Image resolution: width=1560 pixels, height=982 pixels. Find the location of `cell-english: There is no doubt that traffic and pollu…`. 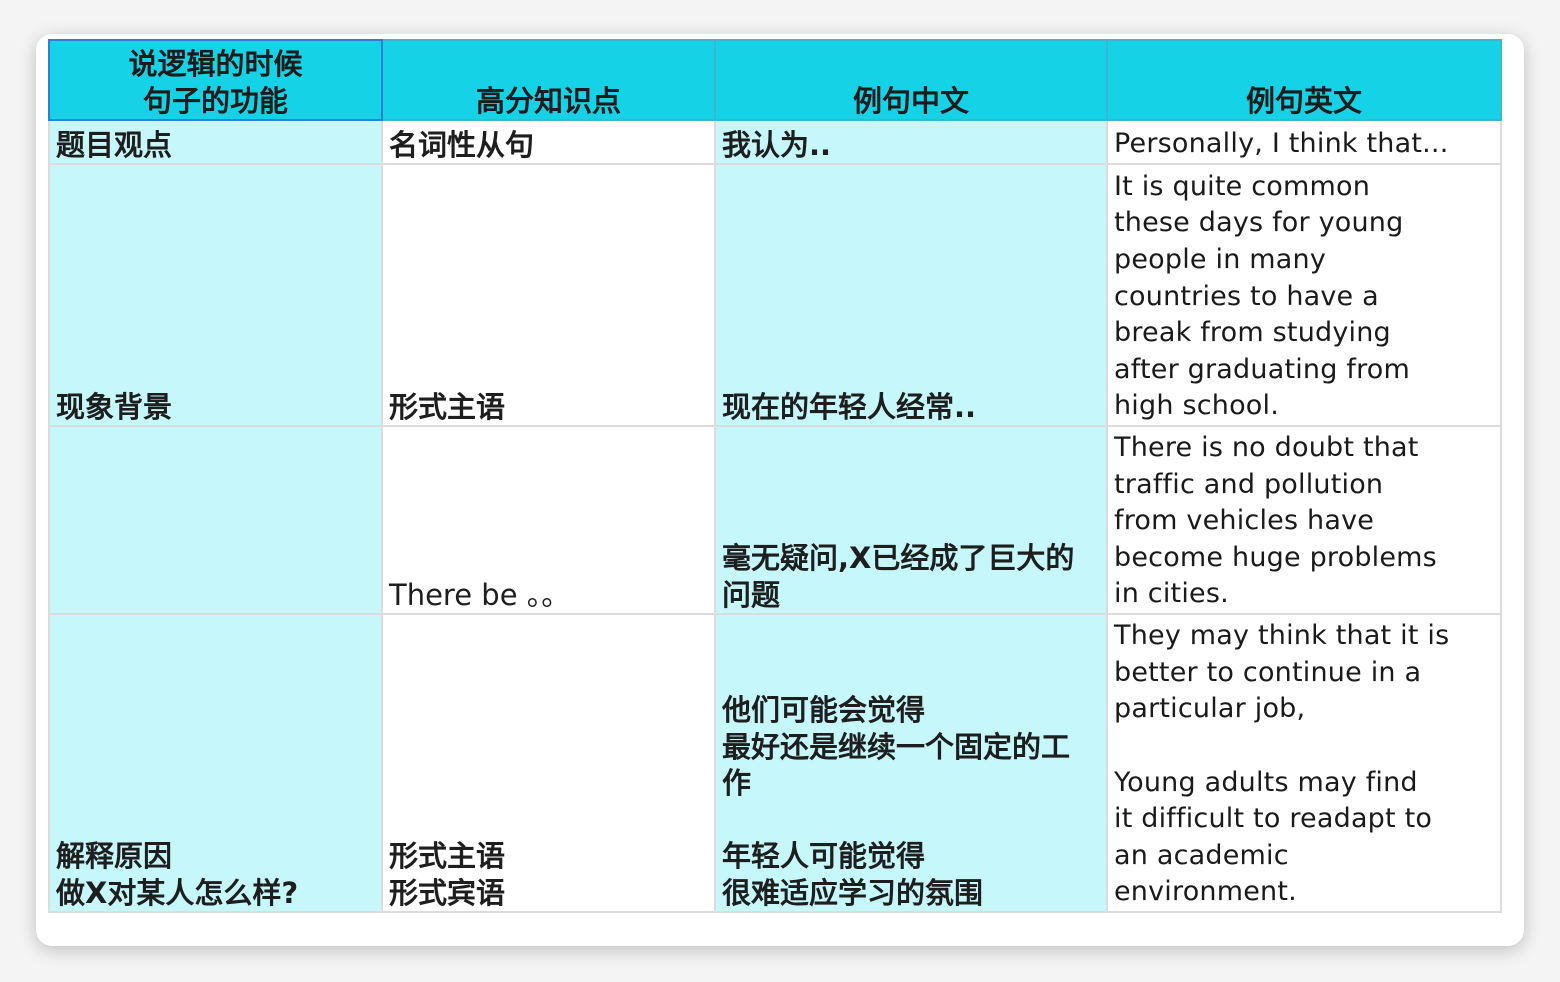

cell-english: There is no doubt that traffic and pollu… is located at coordinates (1304, 520).